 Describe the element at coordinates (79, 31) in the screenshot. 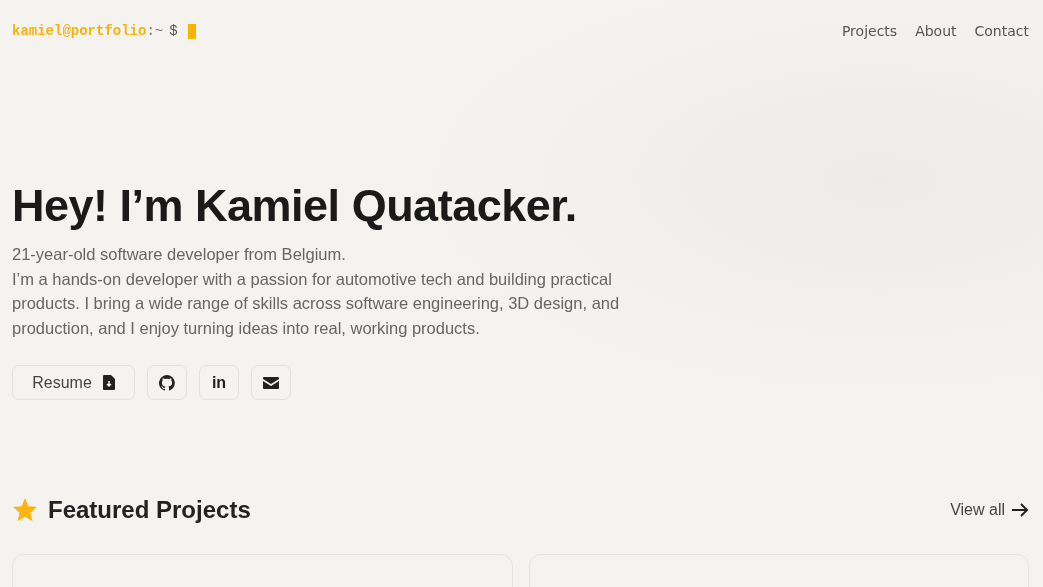

I see `terminal-prompt-user: kamiel@portfolio` at that location.